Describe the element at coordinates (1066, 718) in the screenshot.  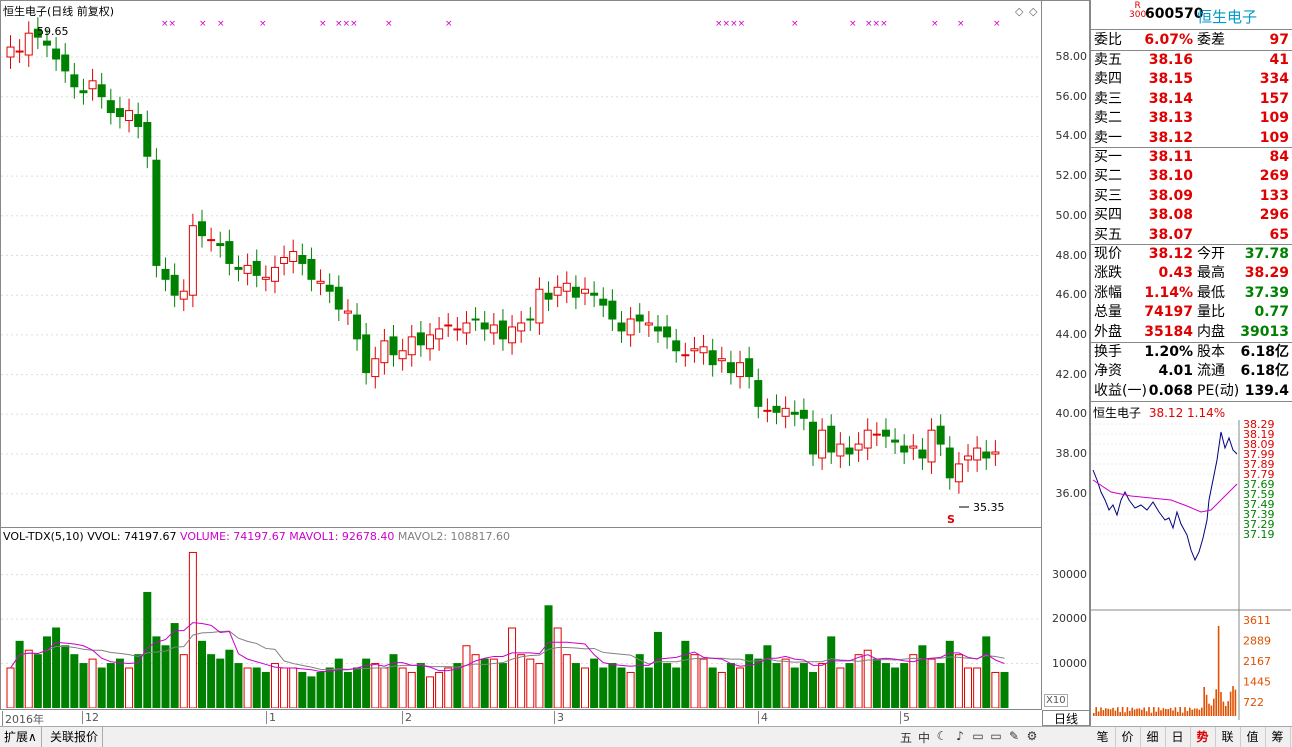
I see `period-button: 日线` at that location.